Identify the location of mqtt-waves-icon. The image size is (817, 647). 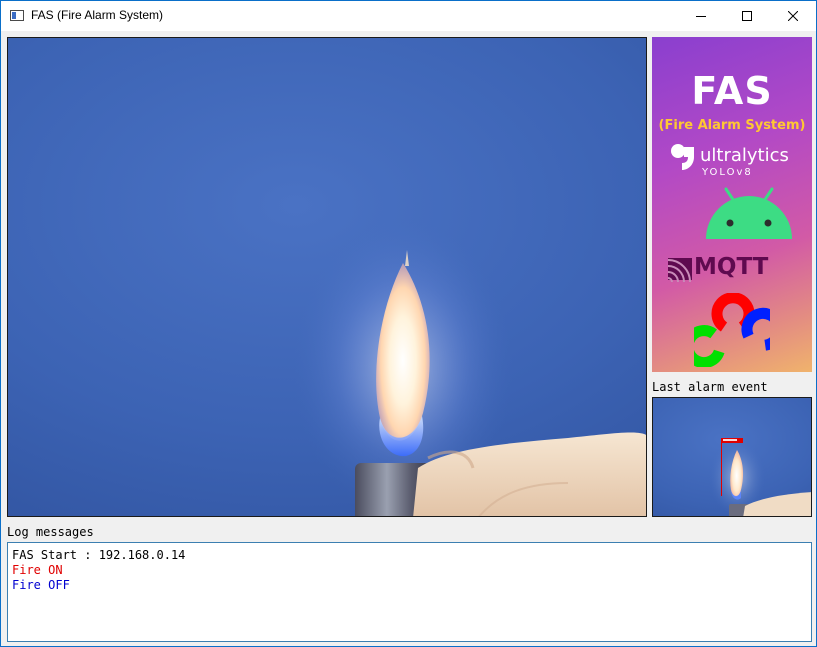
(680, 270).